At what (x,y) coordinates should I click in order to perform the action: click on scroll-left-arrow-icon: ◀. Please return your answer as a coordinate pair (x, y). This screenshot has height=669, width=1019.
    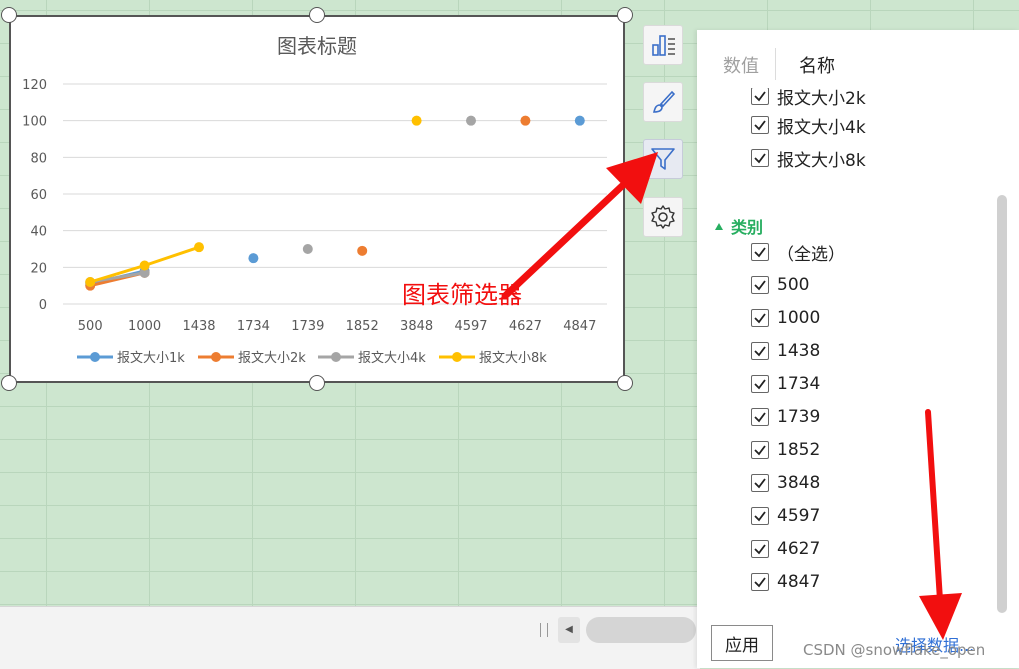
    Looking at the image, I should click on (569, 630).